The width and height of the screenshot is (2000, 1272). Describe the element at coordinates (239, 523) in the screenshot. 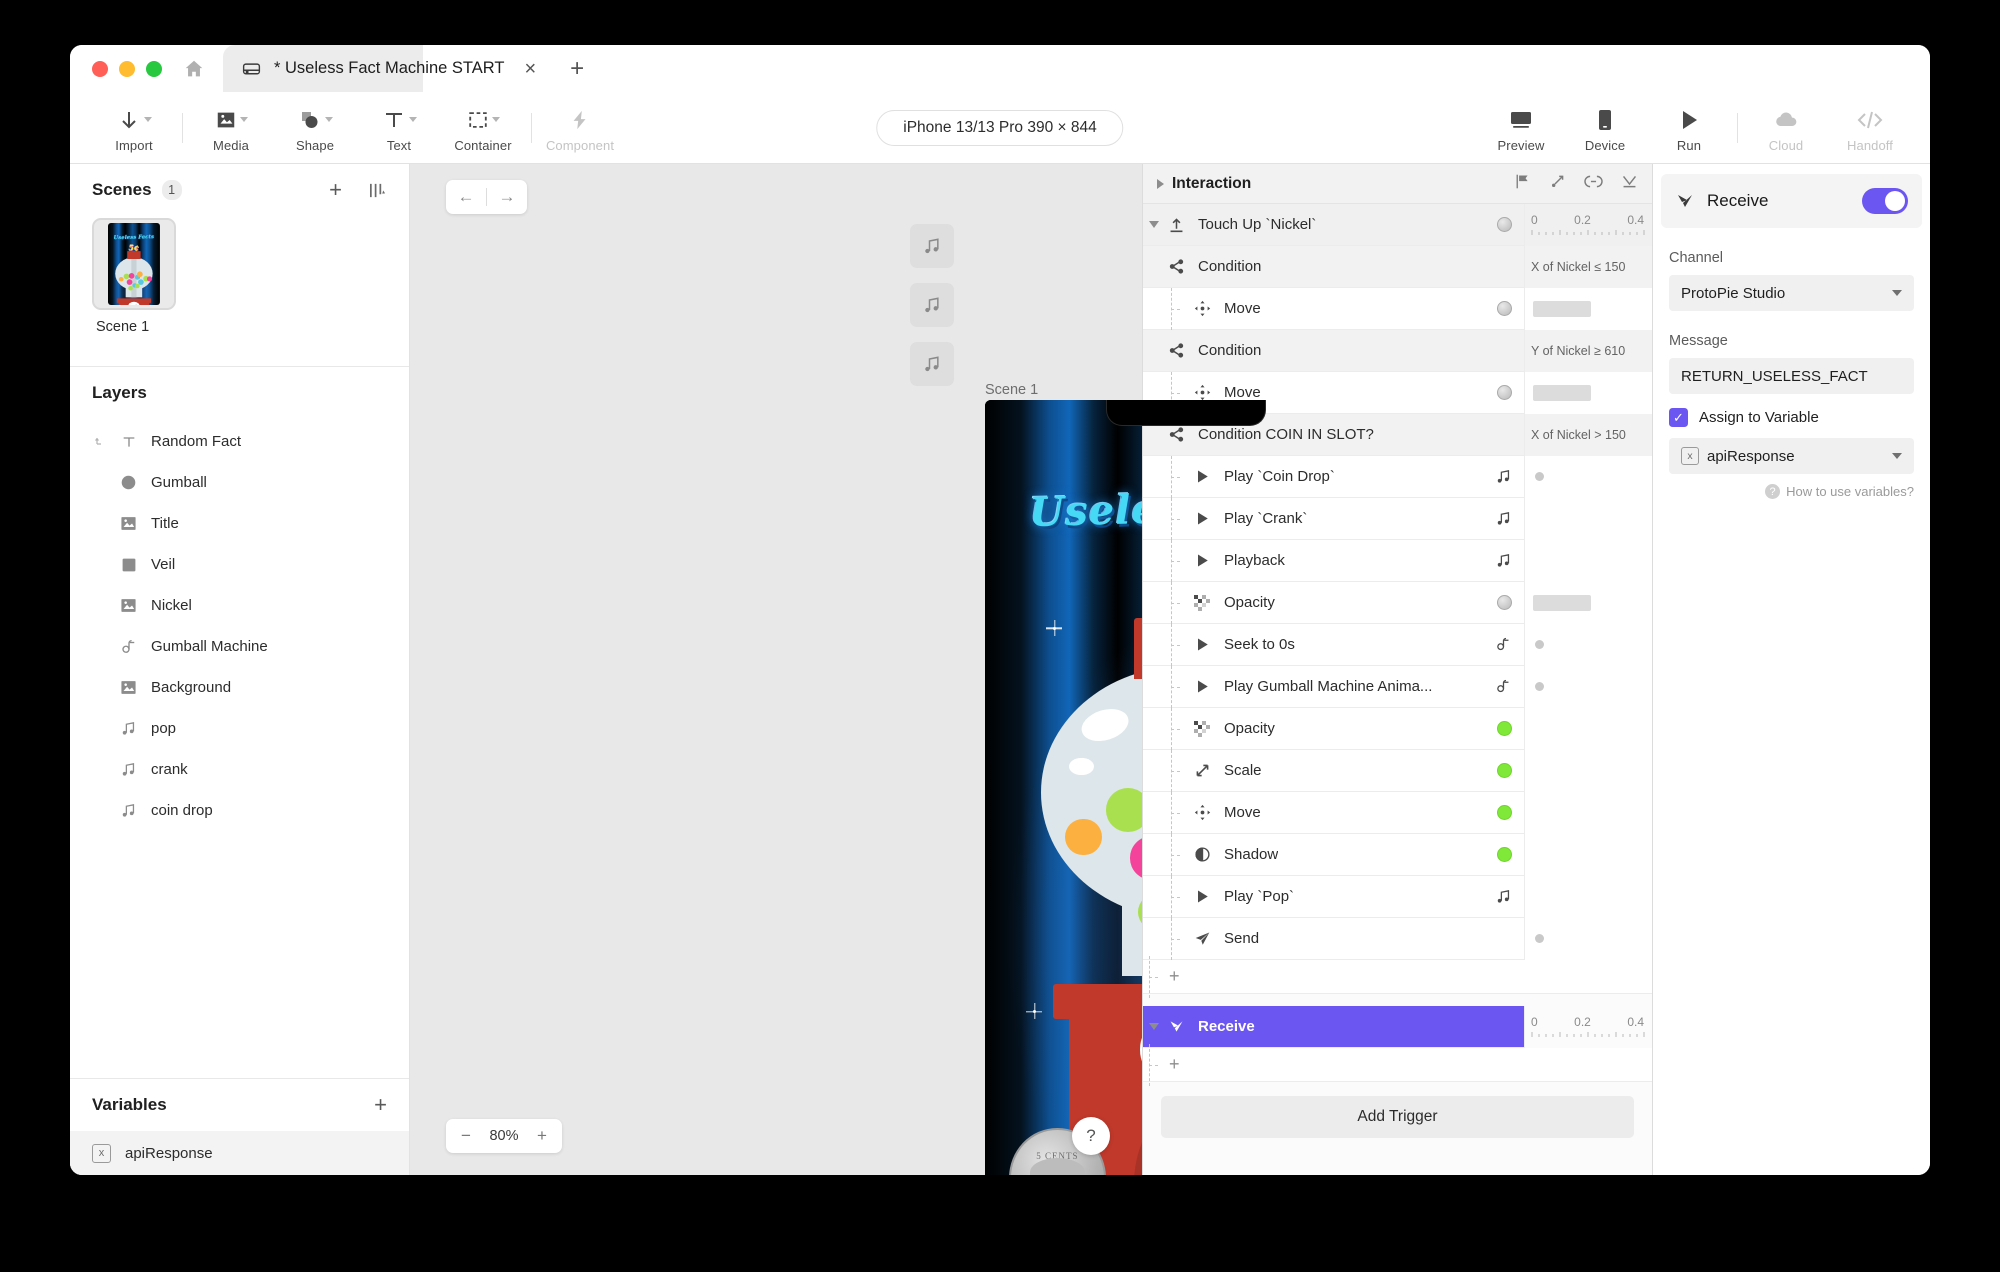

I see `layer-row: Title` at that location.